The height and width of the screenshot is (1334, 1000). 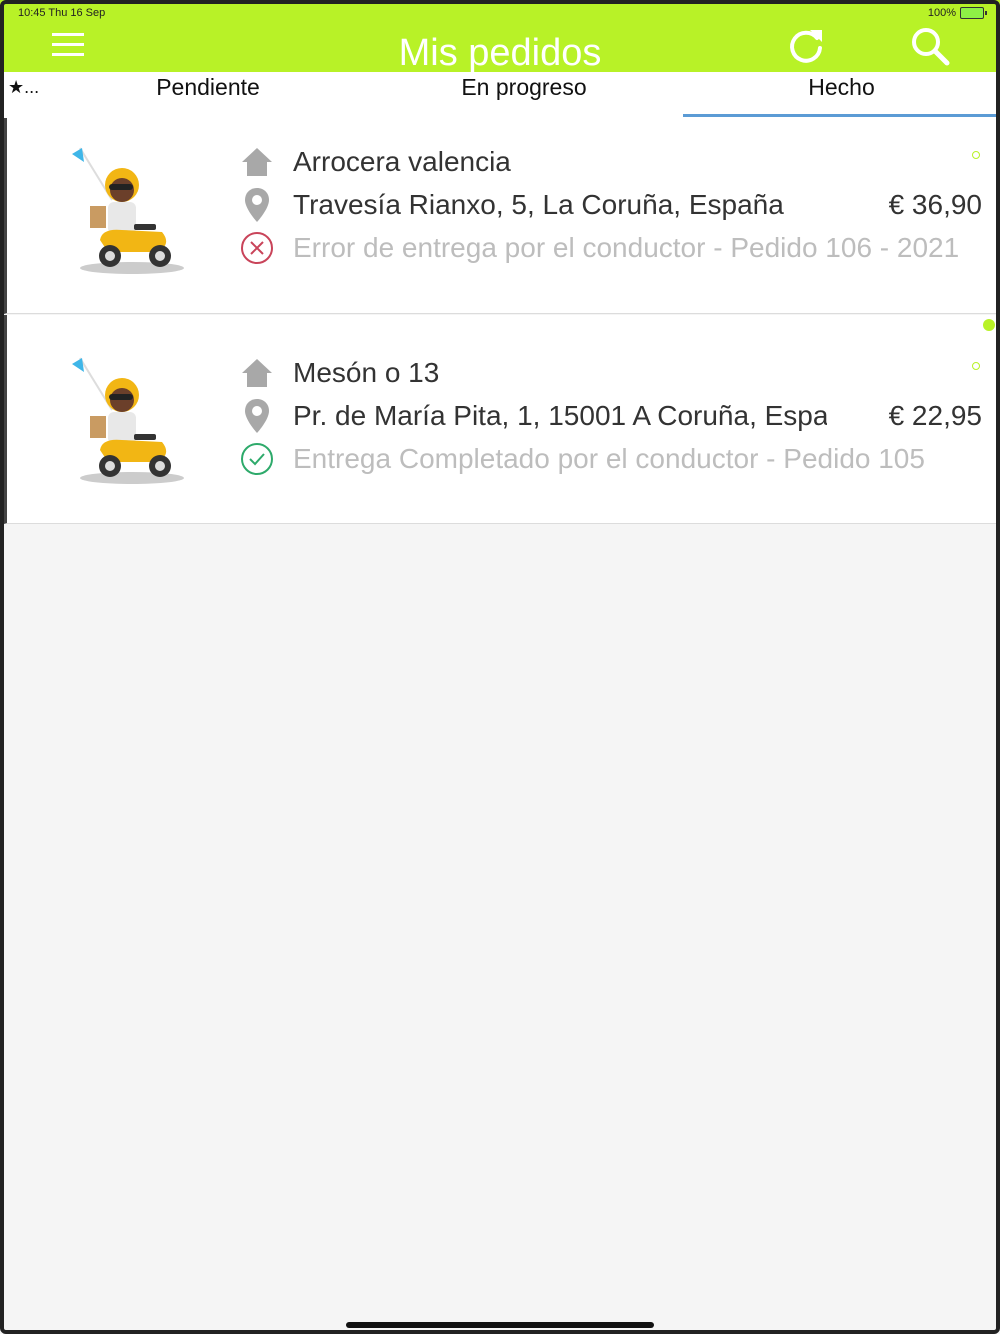 What do you see at coordinates (500, 1325) in the screenshot?
I see `home-indicator` at bounding box center [500, 1325].